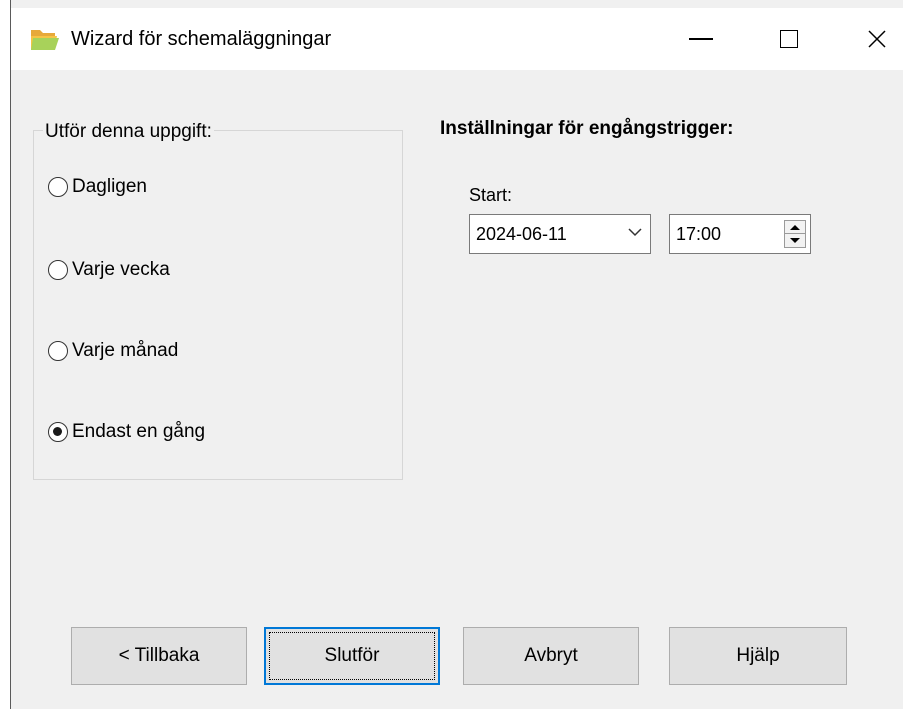 The height and width of the screenshot is (709, 903). I want to click on focus-rectangle, so click(352, 656).